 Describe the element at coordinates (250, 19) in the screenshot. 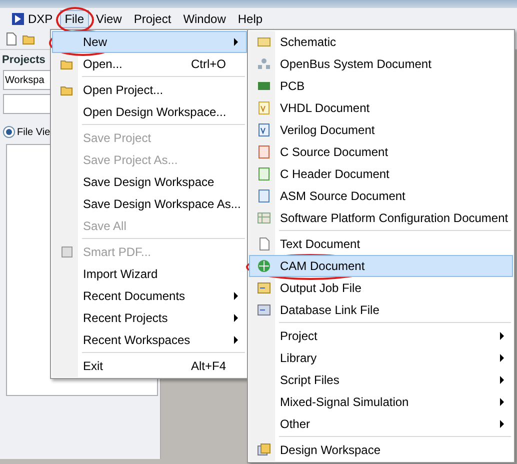

I see `menu-item: Help` at that location.